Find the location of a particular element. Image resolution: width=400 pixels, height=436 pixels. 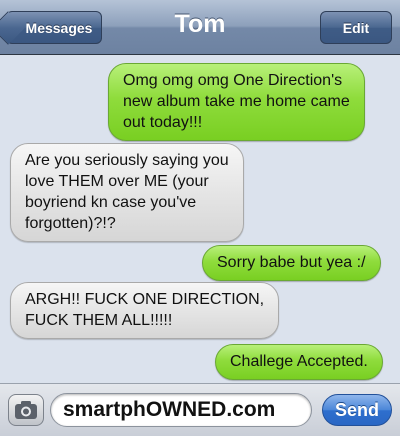

navigation-bar: Messages Tom Edit is located at coordinates (200, 27).